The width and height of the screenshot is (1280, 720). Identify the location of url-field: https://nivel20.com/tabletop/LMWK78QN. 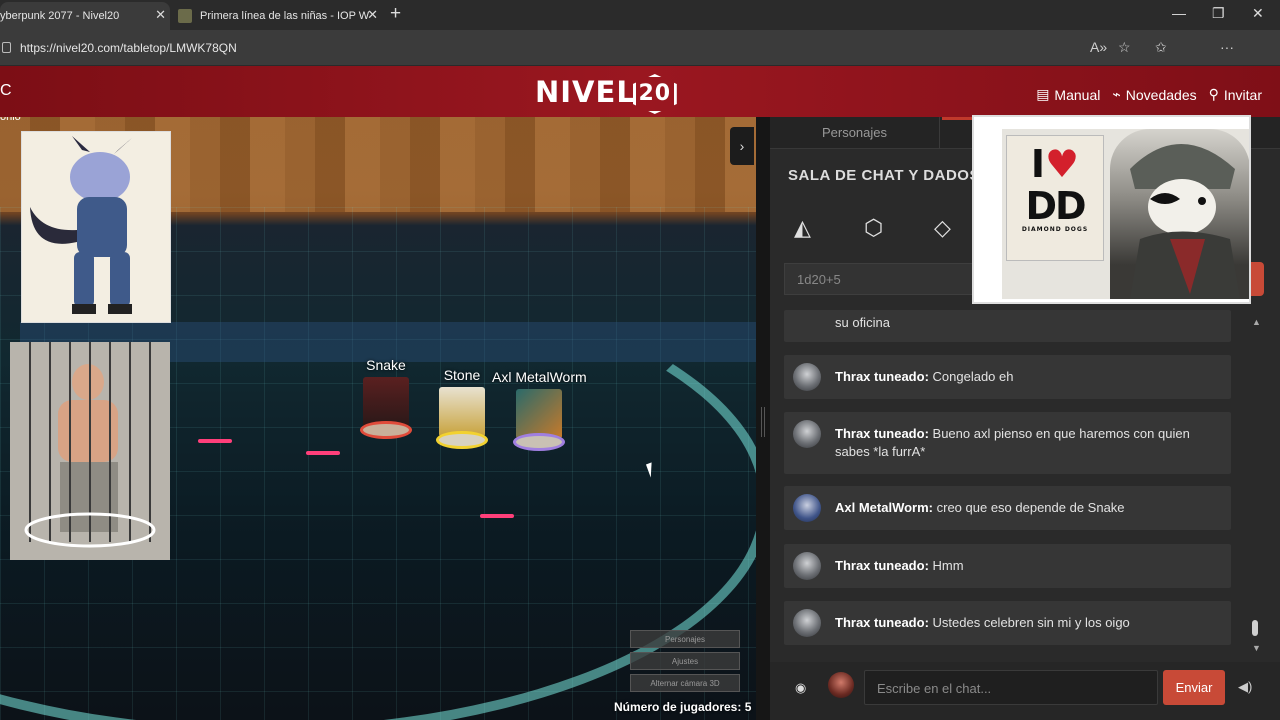
(128, 48).